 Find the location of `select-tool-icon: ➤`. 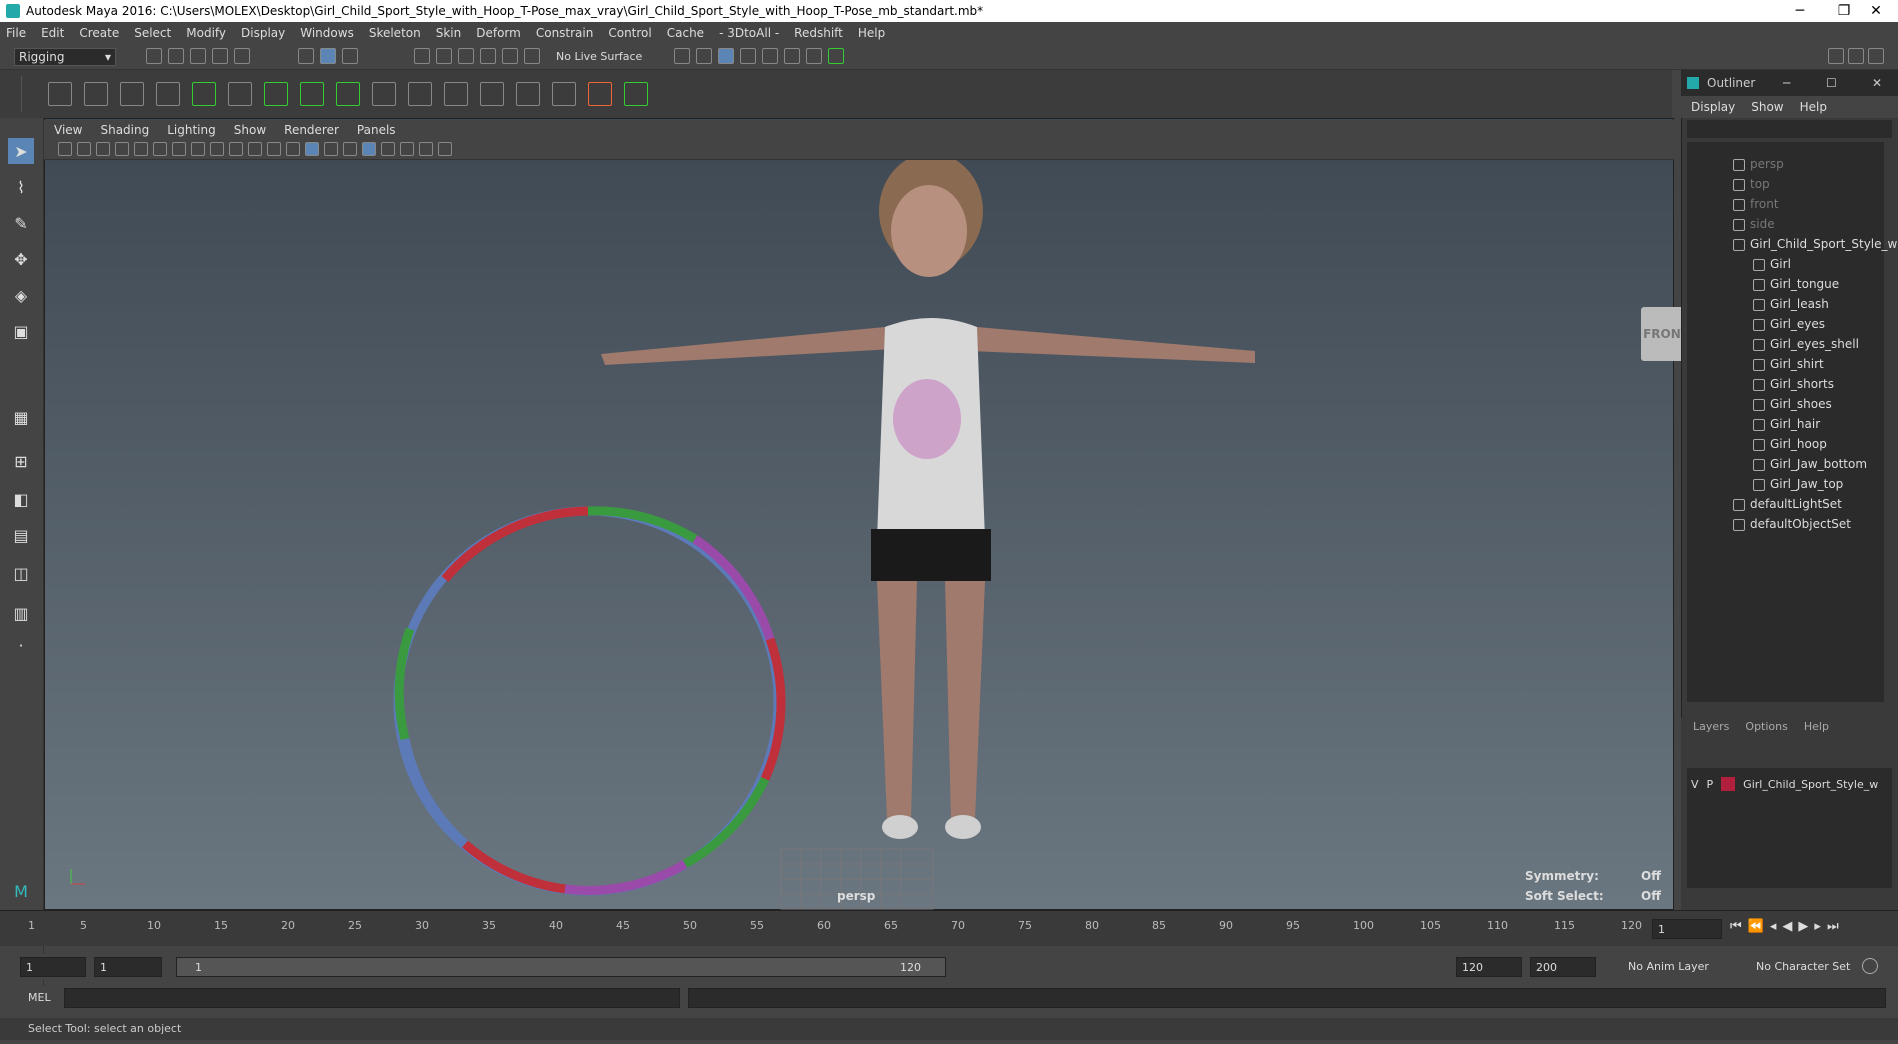

select-tool-icon: ➤ is located at coordinates (21, 151).